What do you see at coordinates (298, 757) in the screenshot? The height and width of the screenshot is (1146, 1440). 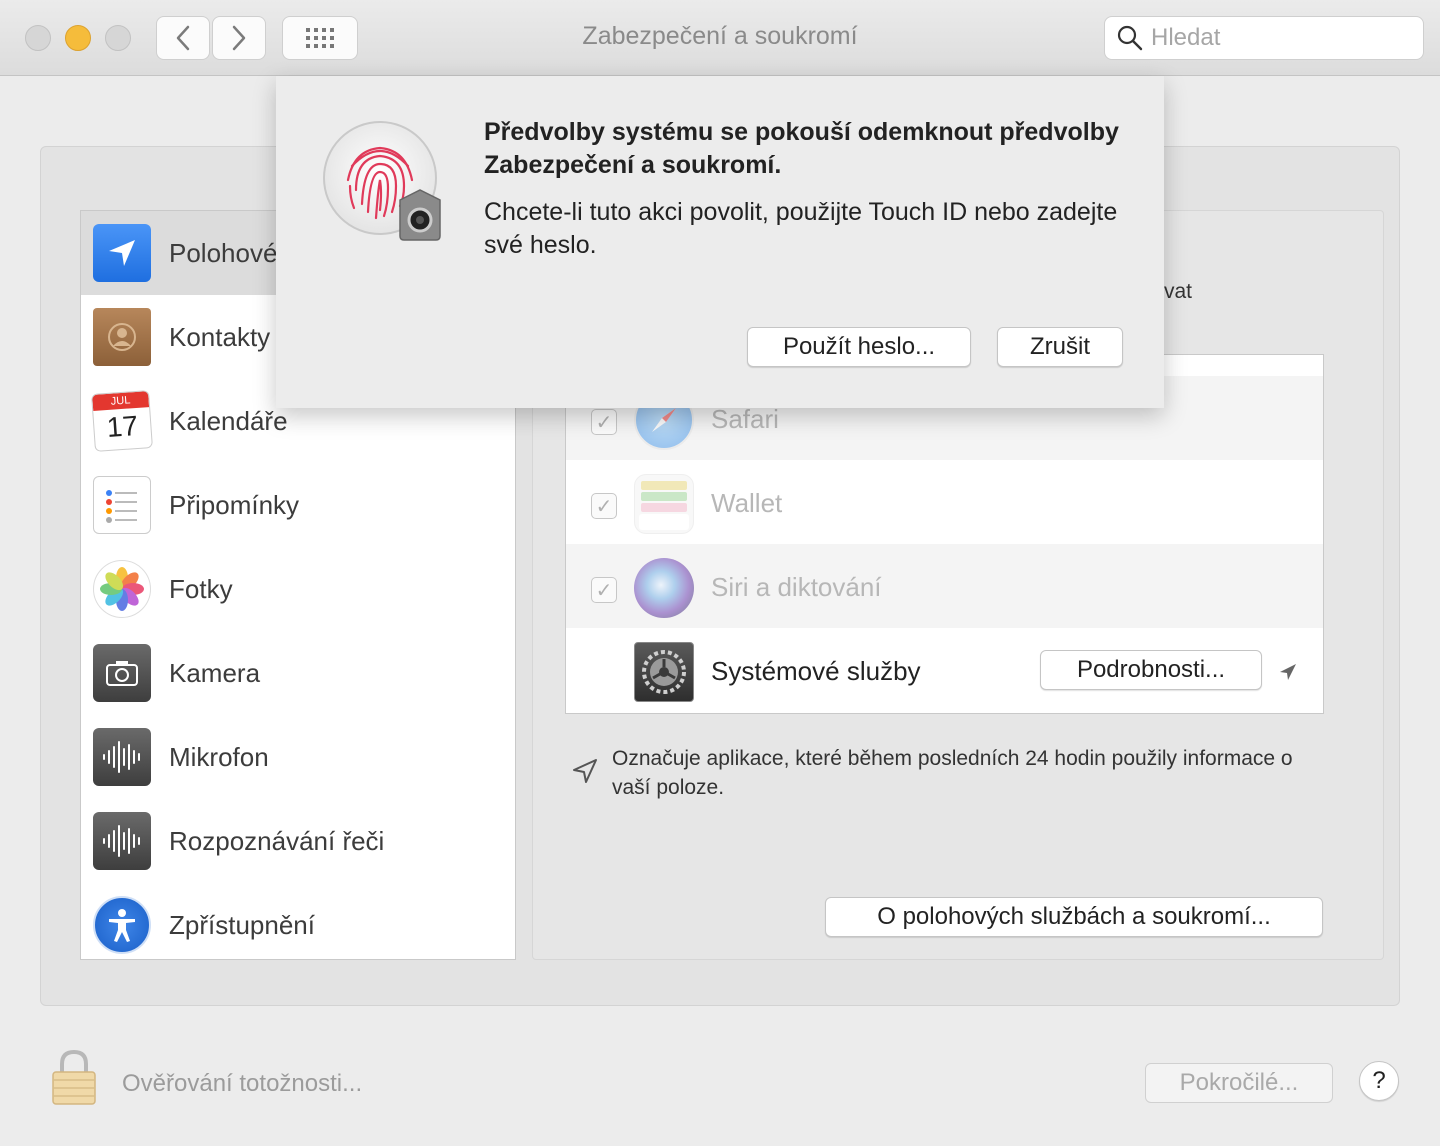 I see `sidebar-item-microphone: Mikrofon` at bounding box center [298, 757].